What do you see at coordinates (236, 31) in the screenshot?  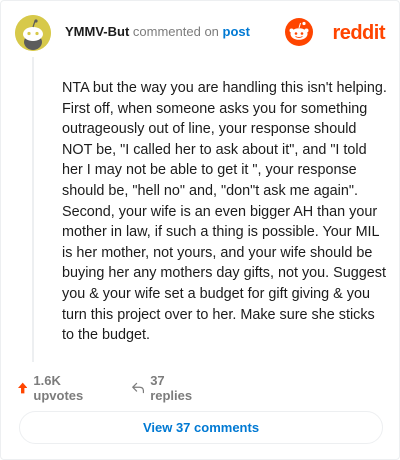 I see `post-link: post` at bounding box center [236, 31].